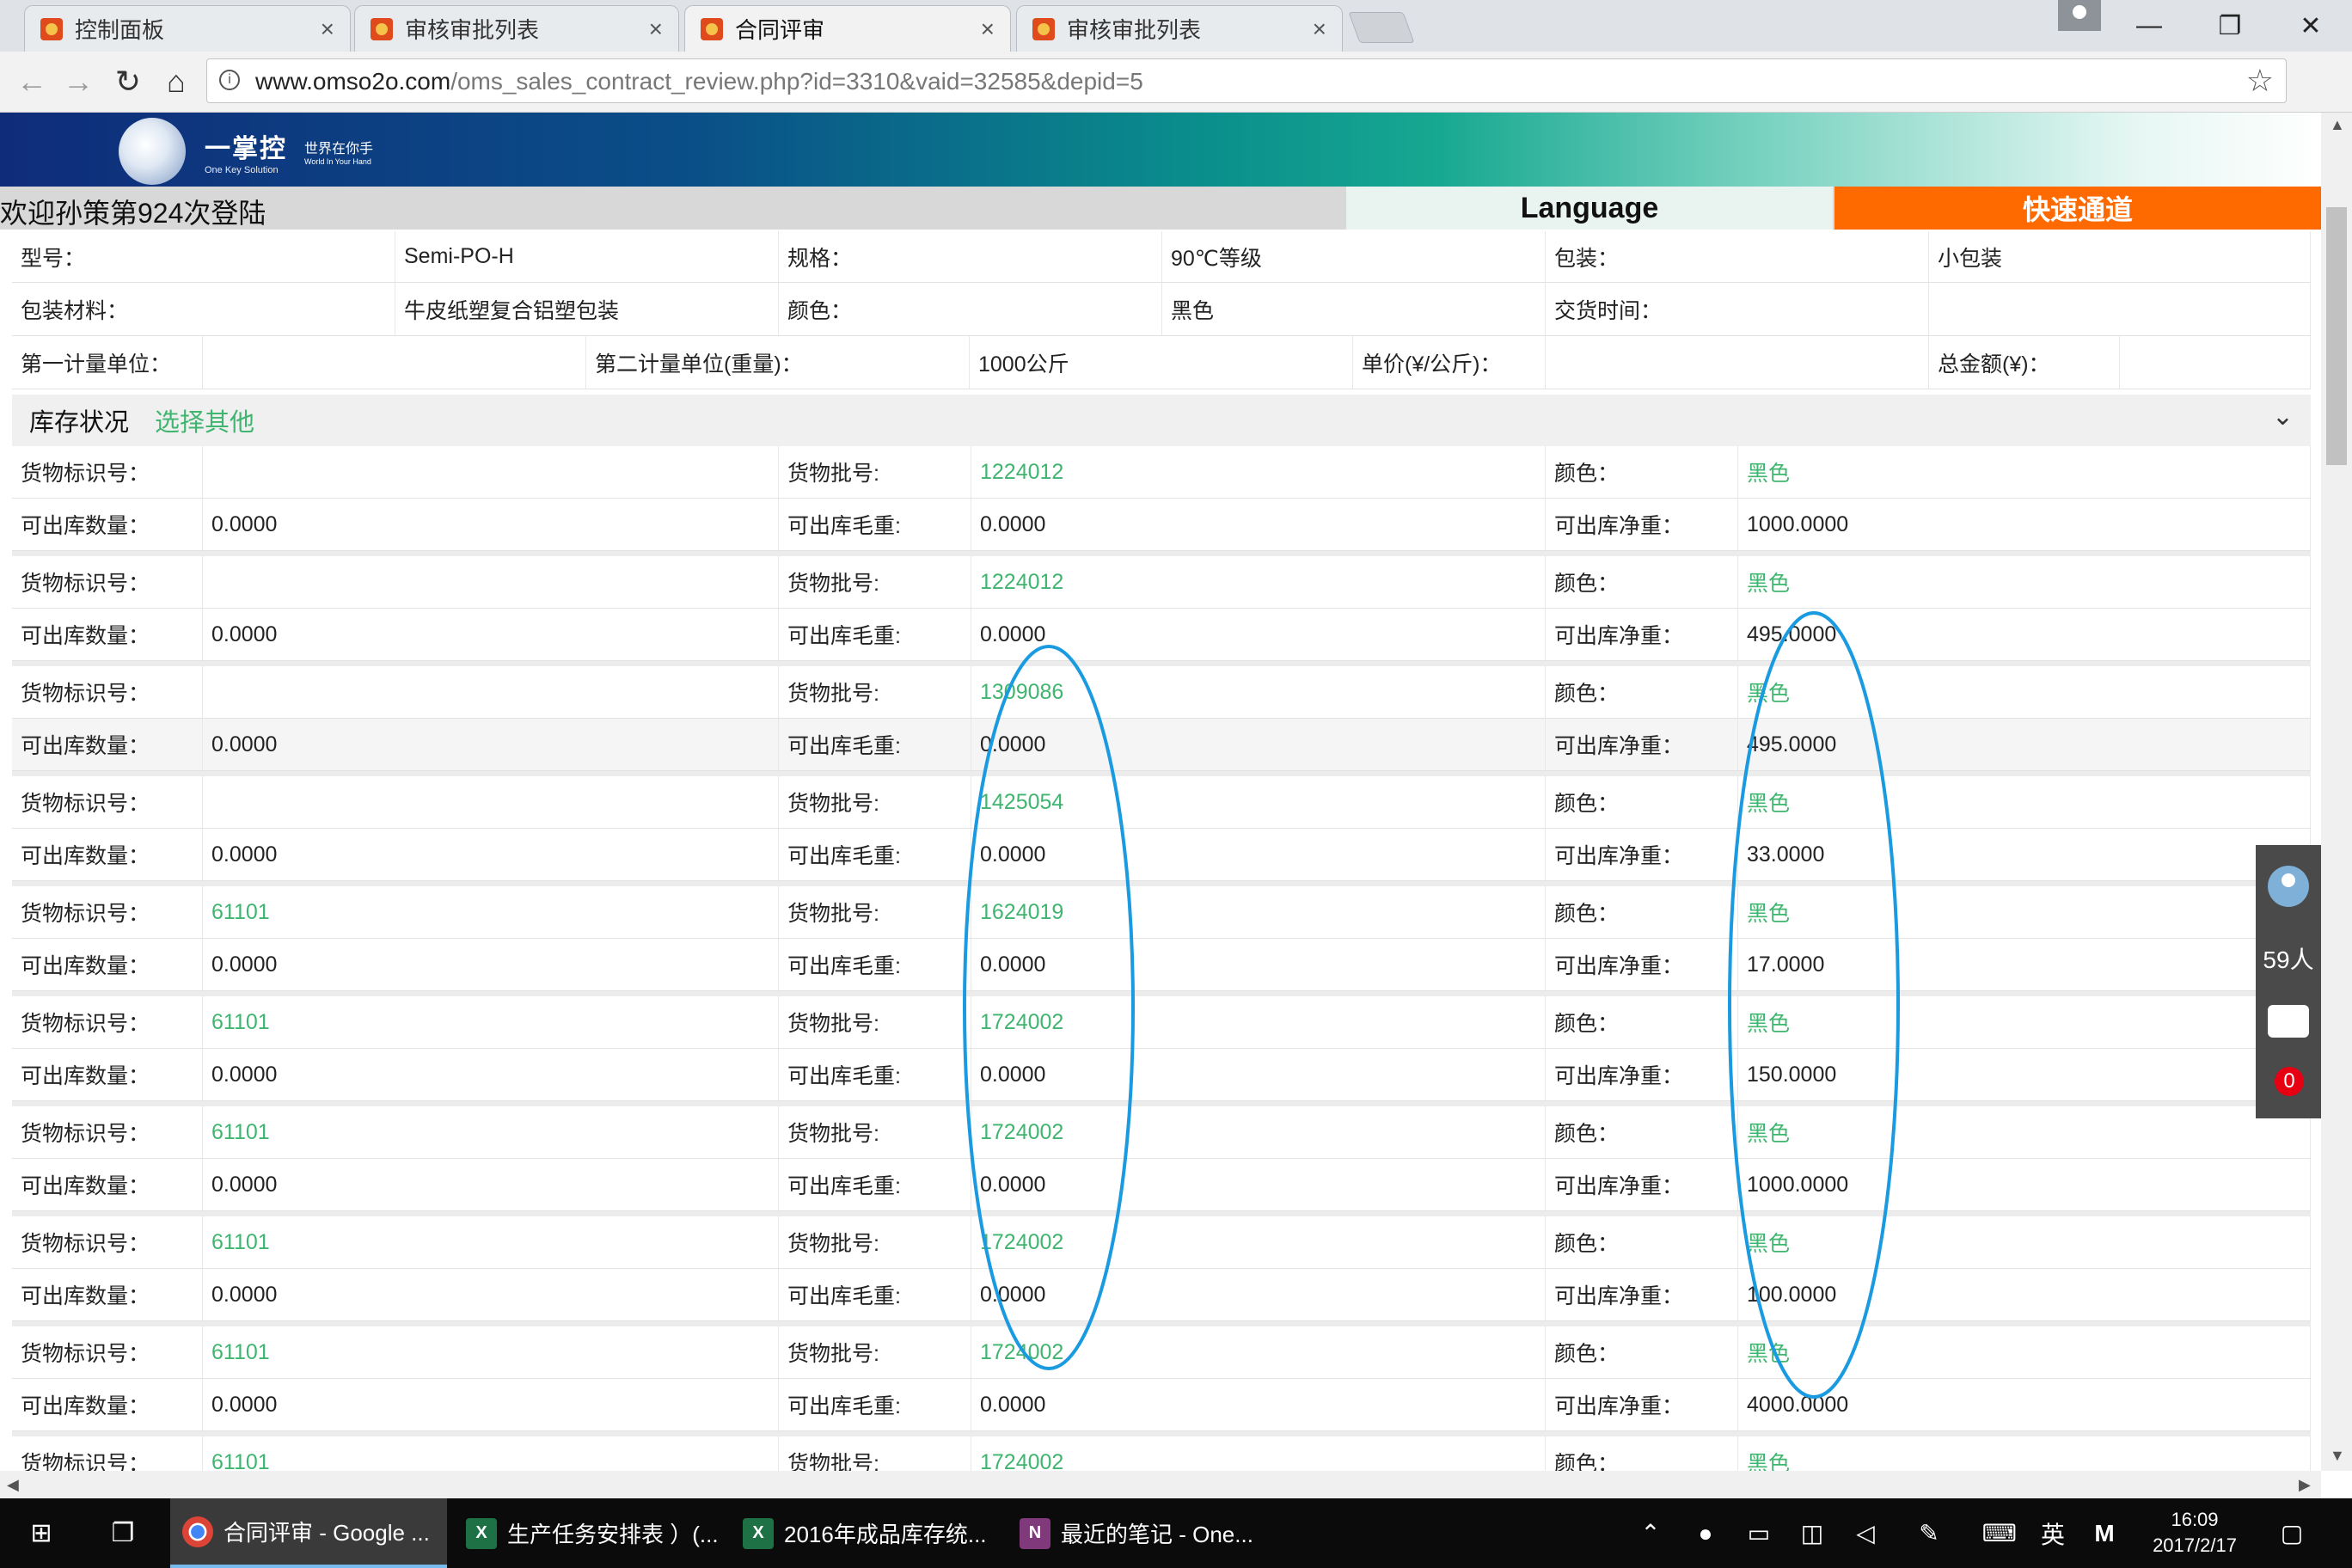  Describe the element at coordinates (2288, 1021) in the screenshot. I see `message-icon` at that location.